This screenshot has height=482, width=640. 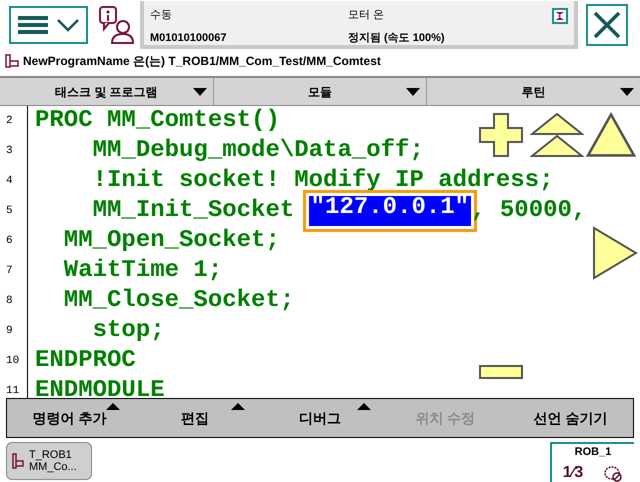 I want to click on code-text: MM_Init_Socket, so click(x=194, y=211).